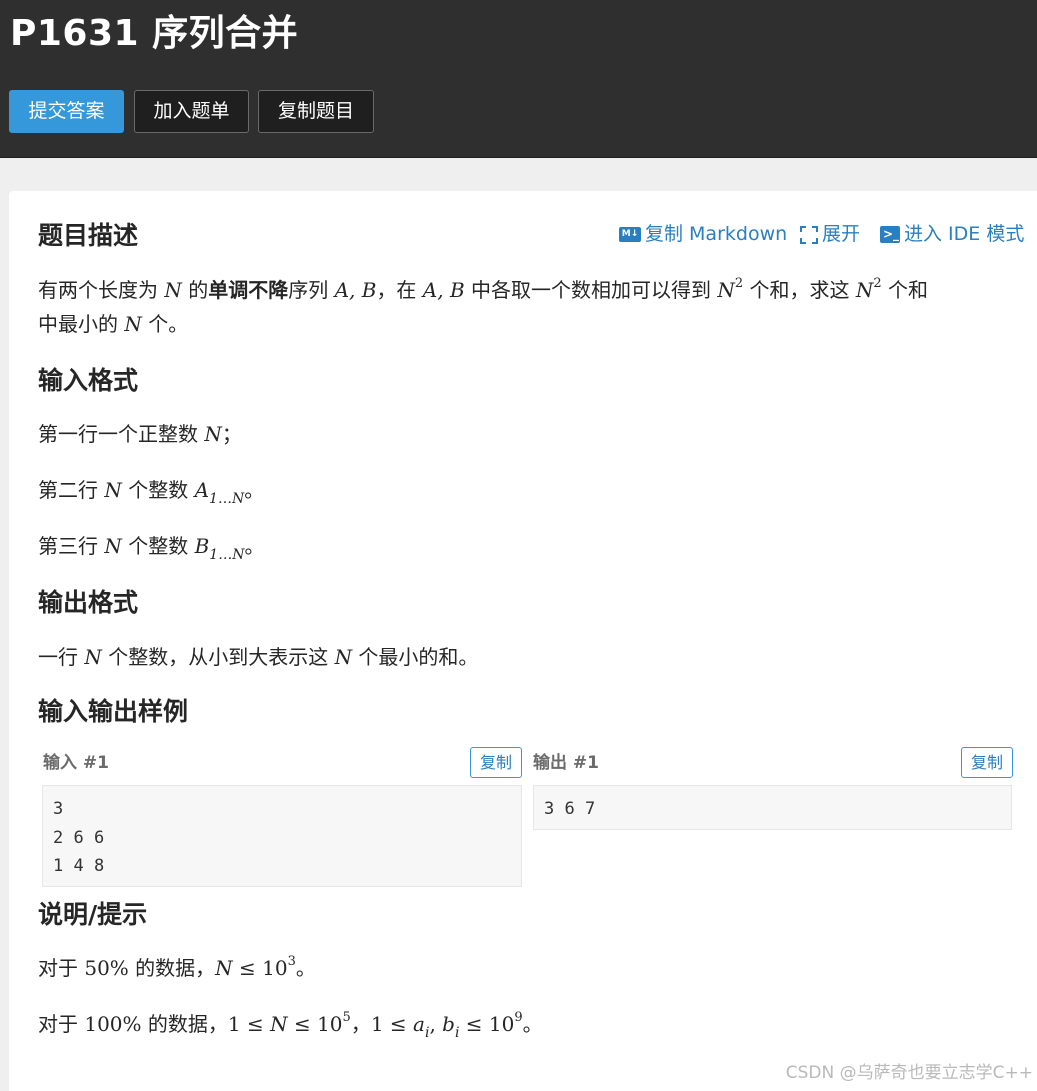 Image resolution: width=1037 pixels, height=1091 pixels. What do you see at coordinates (76, 763) in the screenshot?
I see `sample-input-label: 输入 #1` at bounding box center [76, 763].